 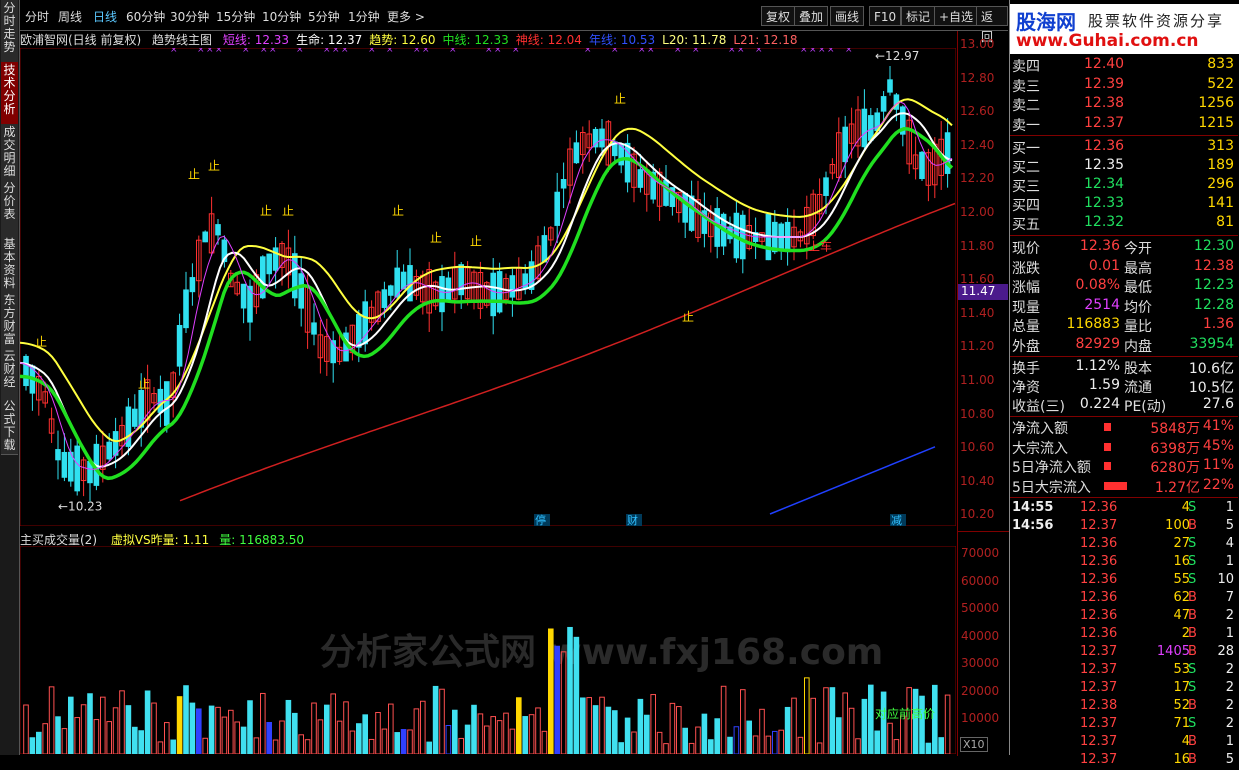 What do you see at coordinates (402, 40) in the screenshot?
I see `indicator-value-3: 趋势: 12.60` at bounding box center [402, 40].